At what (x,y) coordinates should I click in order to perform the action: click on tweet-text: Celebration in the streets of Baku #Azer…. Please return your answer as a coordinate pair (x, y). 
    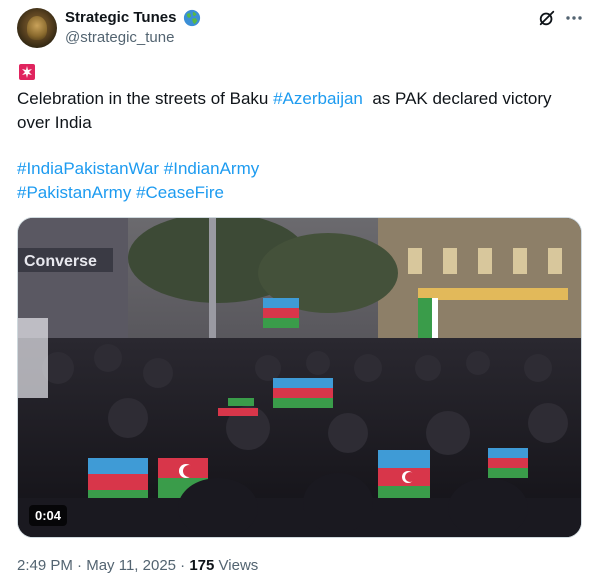
    Looking at the image, I should click on (299, 111).